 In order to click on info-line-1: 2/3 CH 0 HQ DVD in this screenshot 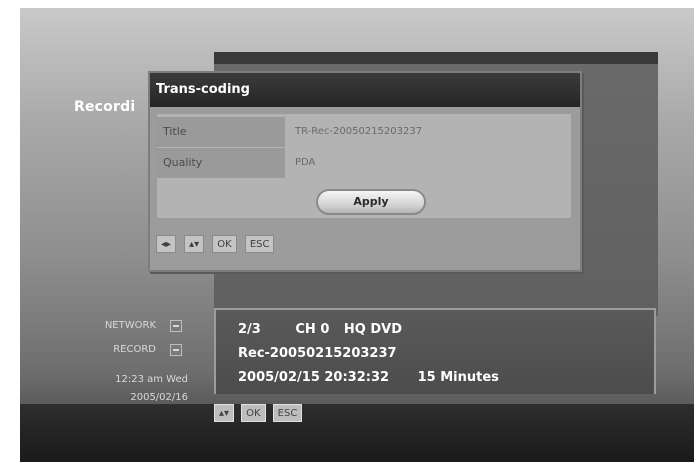, I will do `click(320, 329)`.